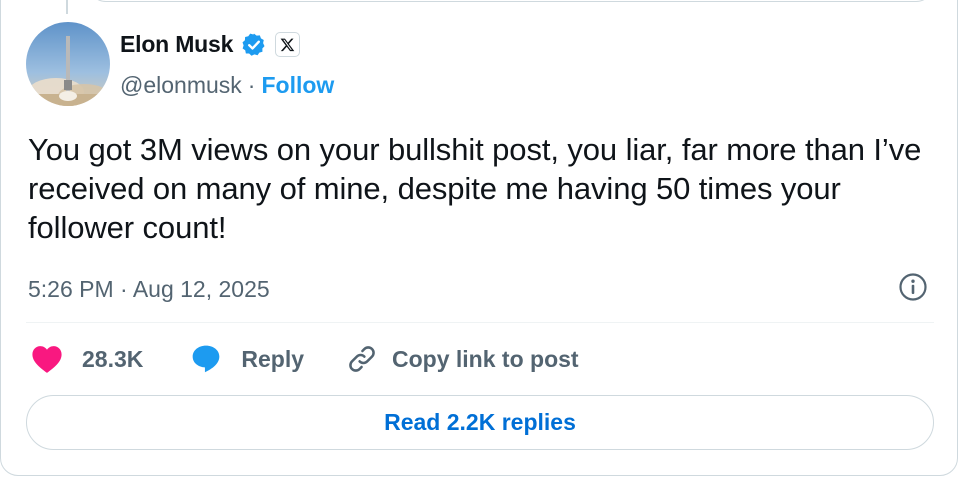 This screenshot has width=960, height=480. Describe the element at coordinates (273, 358) in the screenshot. I see `reply-label: Reply` at that location.